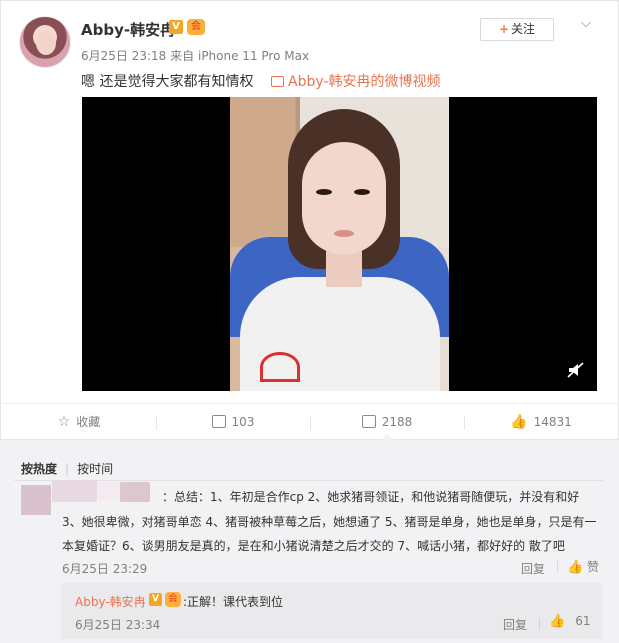  I want to click on comment-icon, so click(368, 421).